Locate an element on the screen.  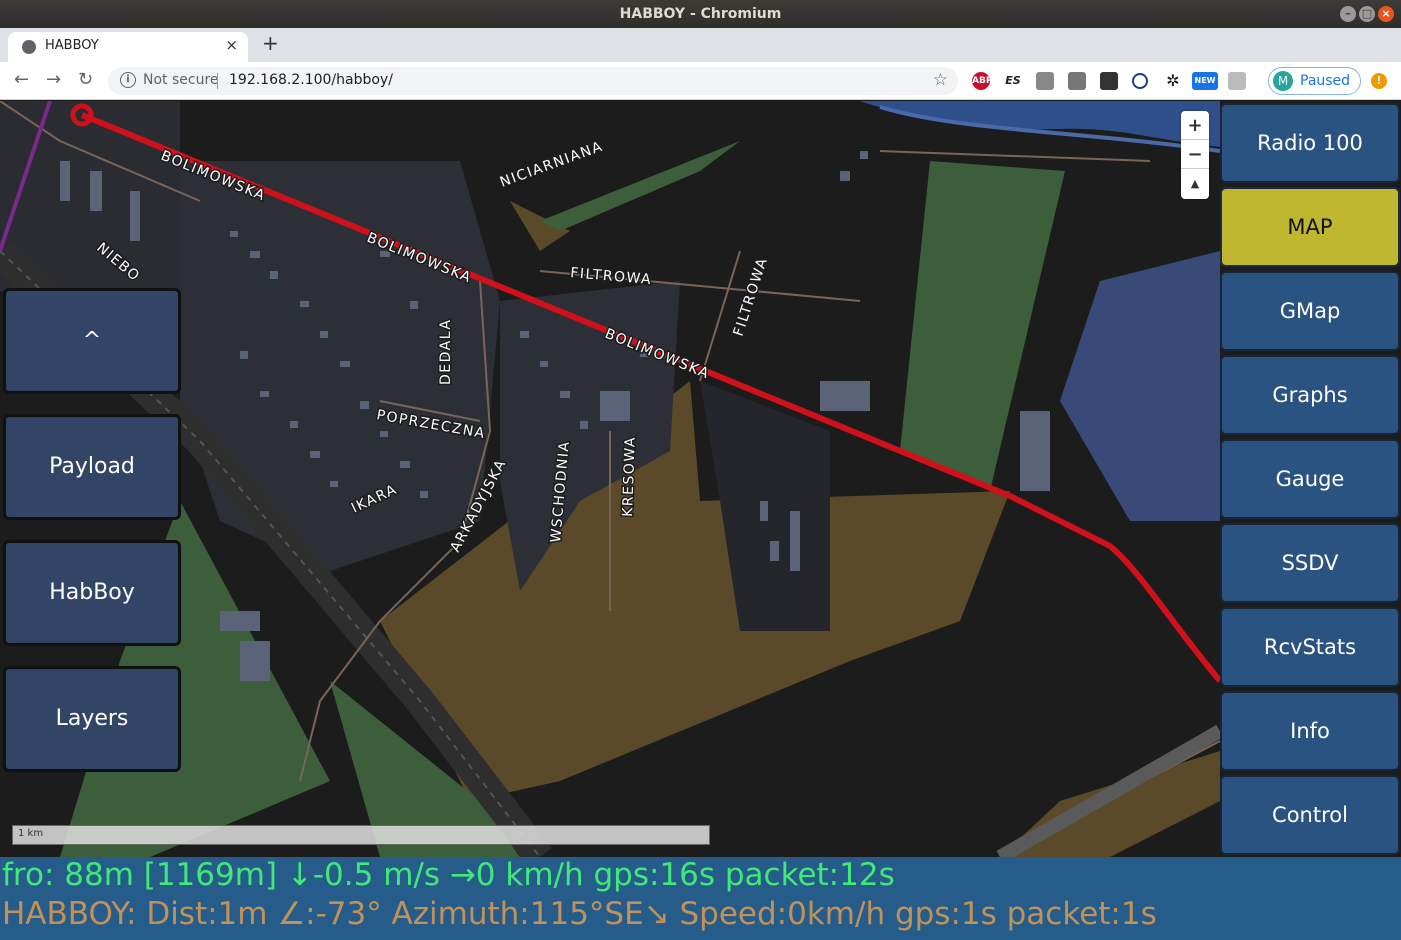
reload-icon: ↻ is located at coordinates (85, 79).